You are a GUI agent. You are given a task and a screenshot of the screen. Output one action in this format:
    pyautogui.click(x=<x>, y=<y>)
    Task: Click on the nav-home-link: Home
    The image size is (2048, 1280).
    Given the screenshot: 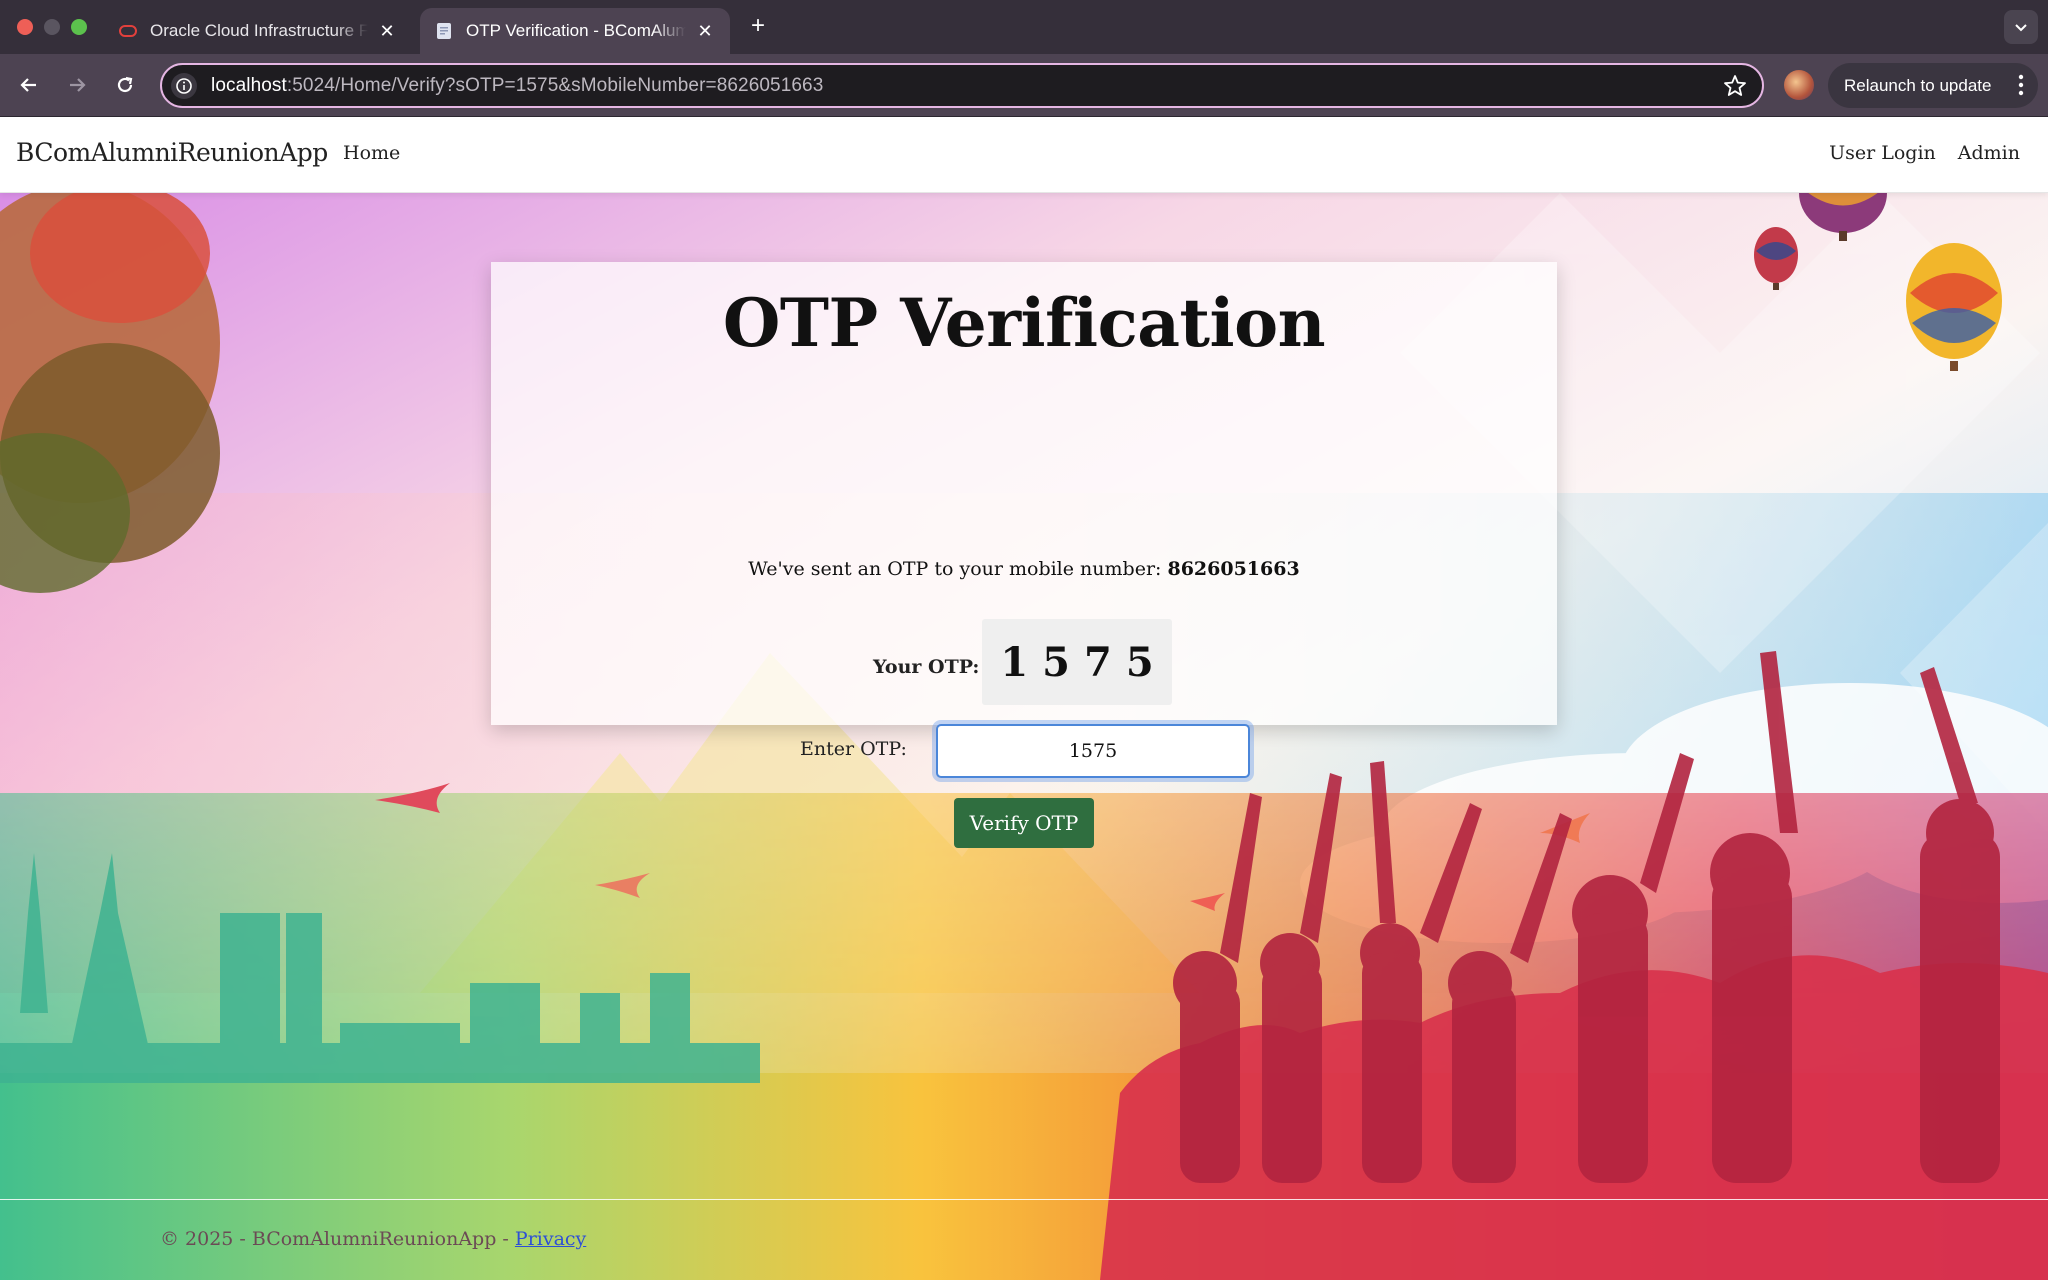 What is the action you would take?
    pyautogui.click(x=371, y=153)
    